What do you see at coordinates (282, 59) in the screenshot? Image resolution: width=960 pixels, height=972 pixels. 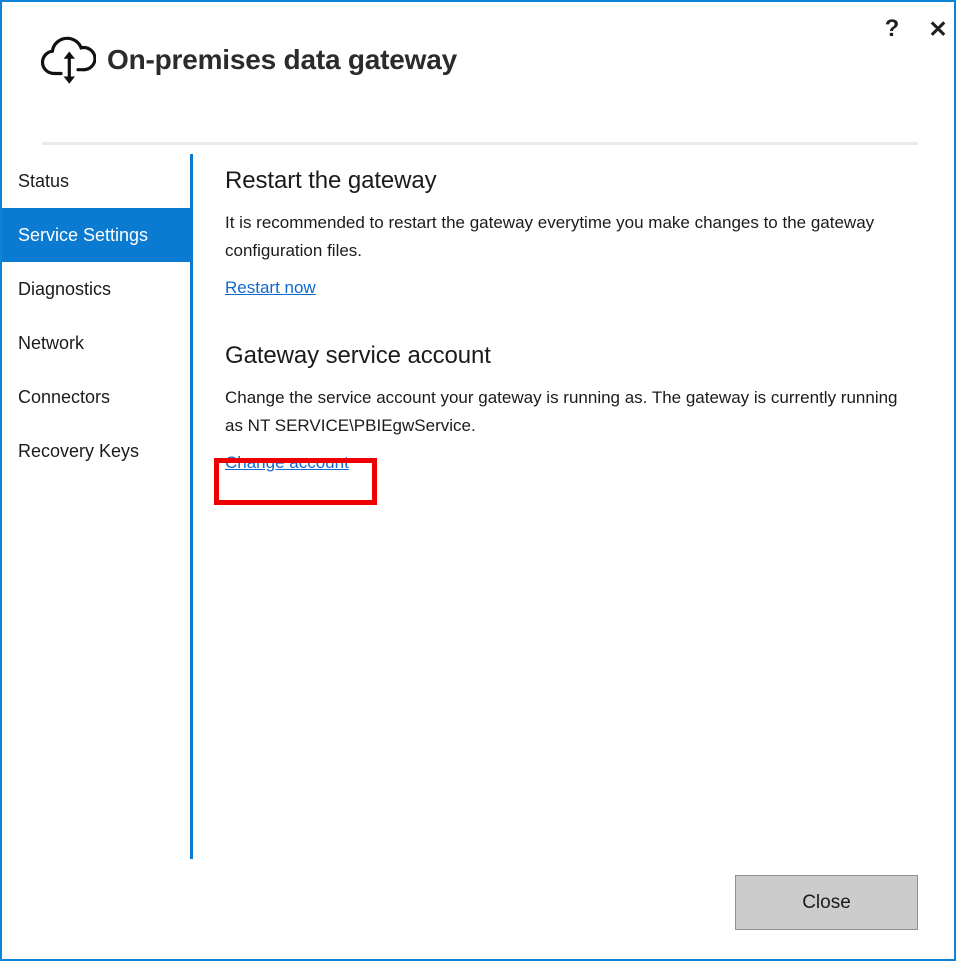 I see `page-title: On-premises data gateway` at bounding box center [282, 59].